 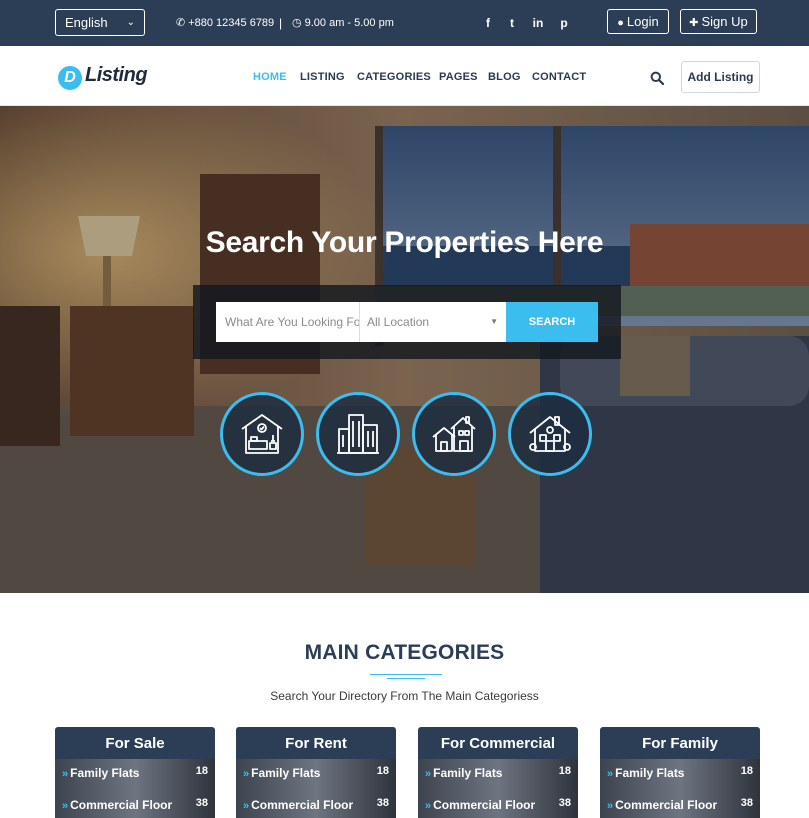 I want to click on hours-info: ◷ 9.00 am - 5.00 pm, so click(x=343, y=23).